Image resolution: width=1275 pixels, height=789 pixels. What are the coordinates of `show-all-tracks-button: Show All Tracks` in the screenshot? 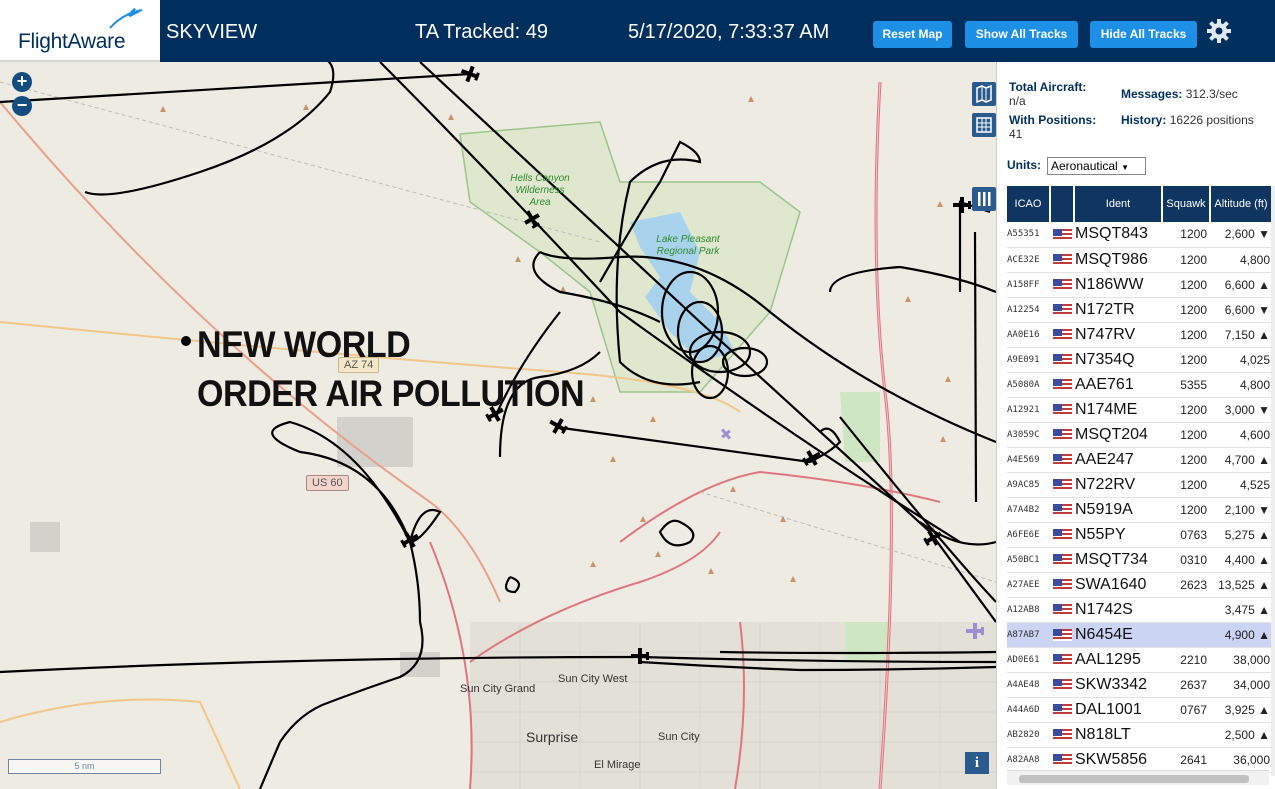 It's located at (1021, 34).